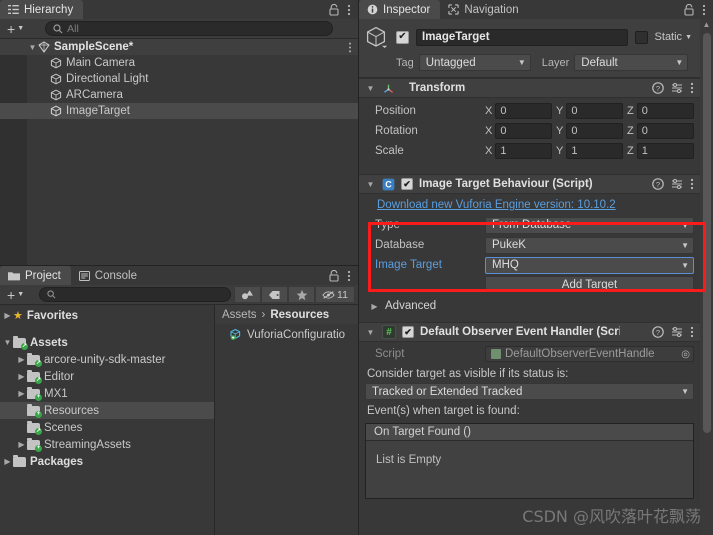  What do you see at coordinates (589, 245) in the screenshot?
I see `database-dropdown: PukeK ▼` at bounding box center [589, 245].